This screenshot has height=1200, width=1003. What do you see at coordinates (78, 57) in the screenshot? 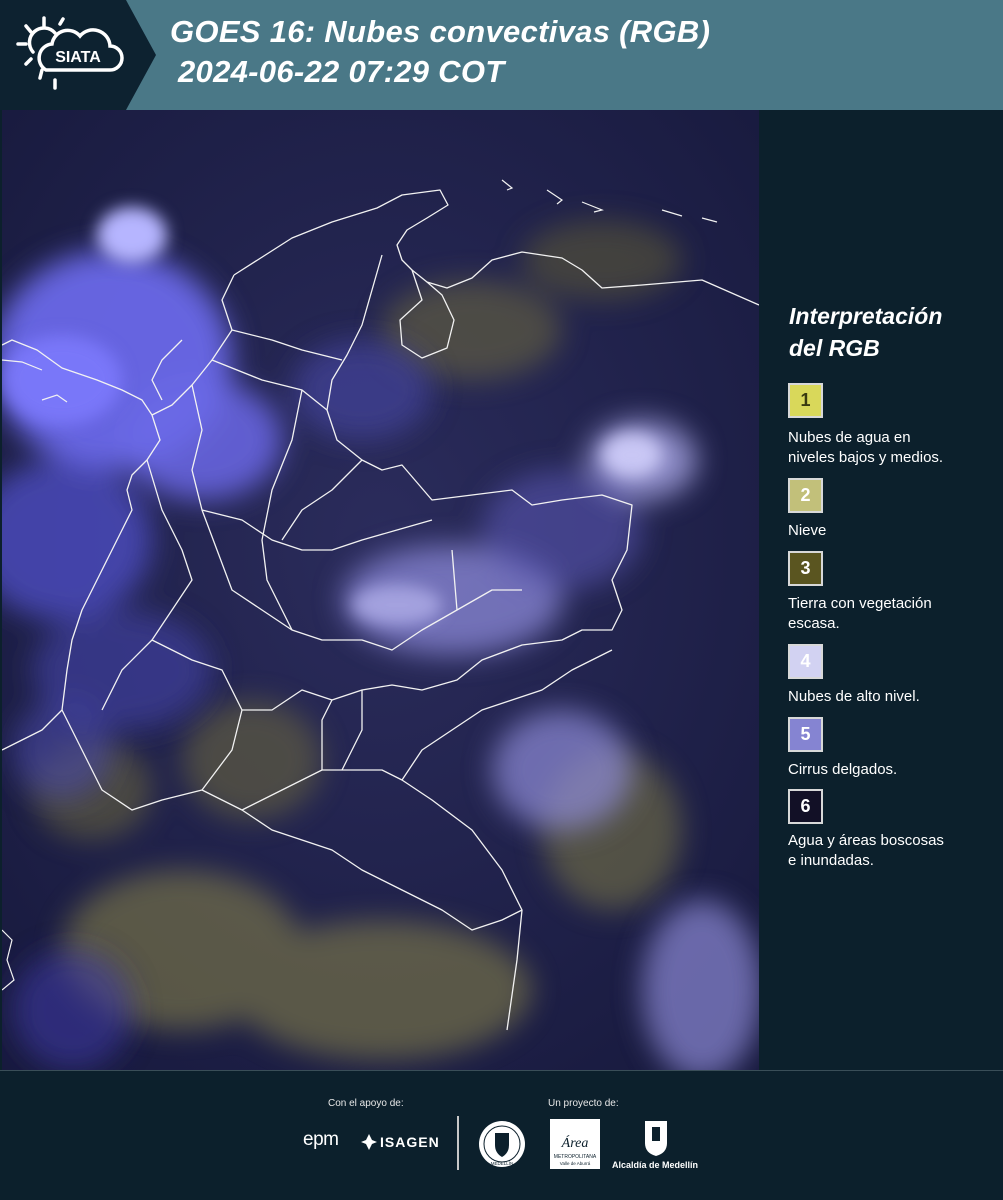
I see `svg-text: SIATA` at bounding box center [78, 57].